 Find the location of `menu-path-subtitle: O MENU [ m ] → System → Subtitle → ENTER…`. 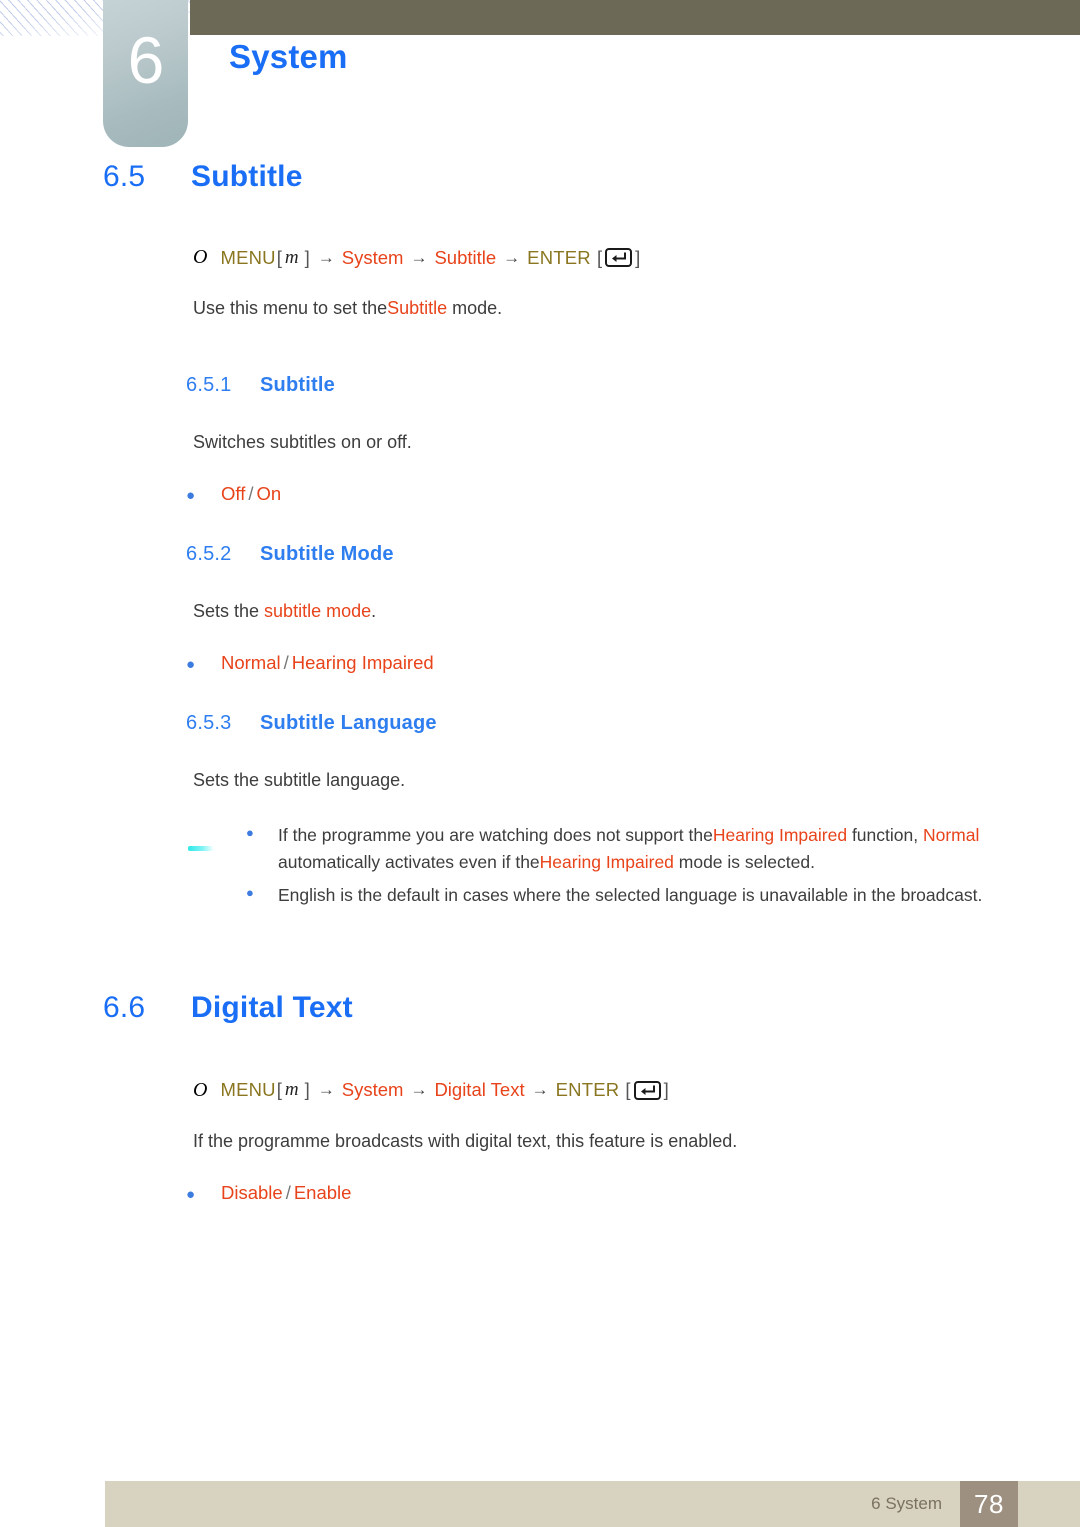

menu-path-subtitle: O MENU [ m ] → System → Subtitle → ENTER… is located at coordinates (540, 257).